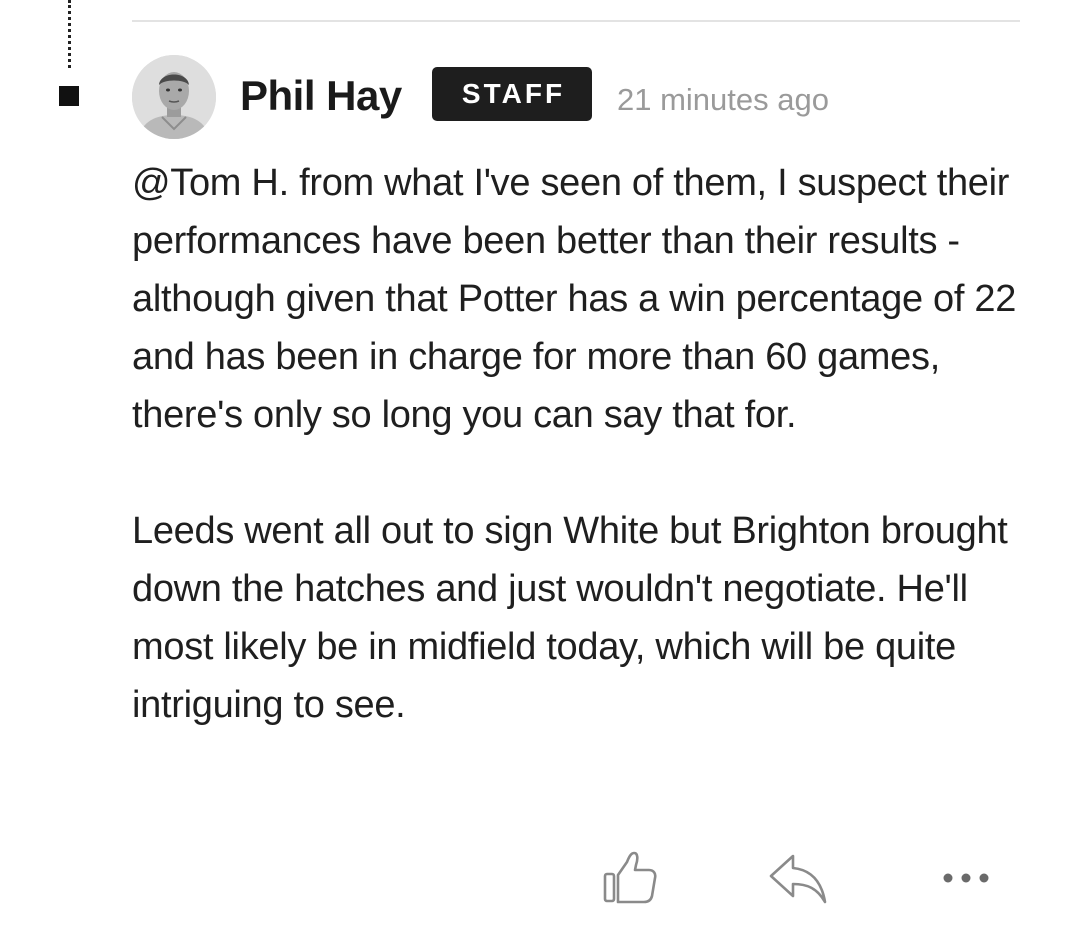 Image resolution: width=1080 pixels, height=946 pixels. What do you see at coordinates (69, 34) in the screenshot?
I see `thread-connector-line` at bounding box center [69, 34].